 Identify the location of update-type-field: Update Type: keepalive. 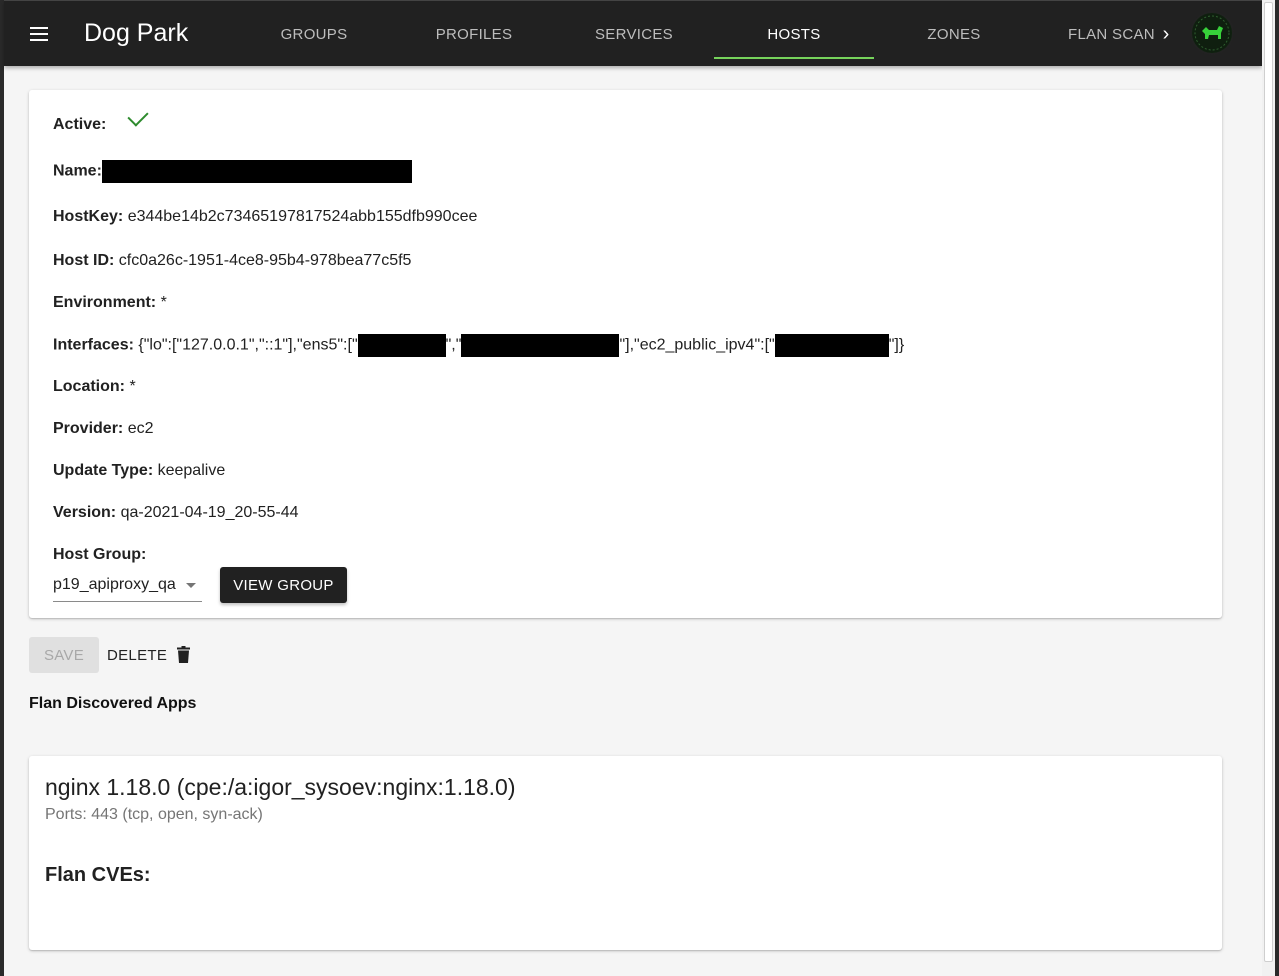
(139, 471).